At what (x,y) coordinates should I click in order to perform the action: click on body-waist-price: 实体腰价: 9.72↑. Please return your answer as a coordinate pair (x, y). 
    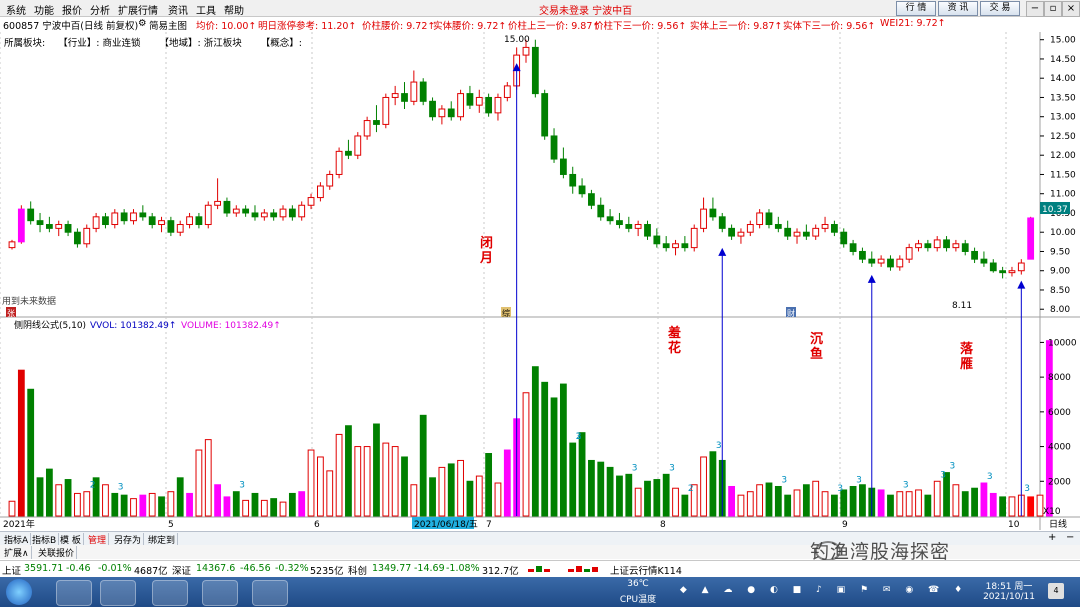
    Looking at the image, I should click on (470, 26).